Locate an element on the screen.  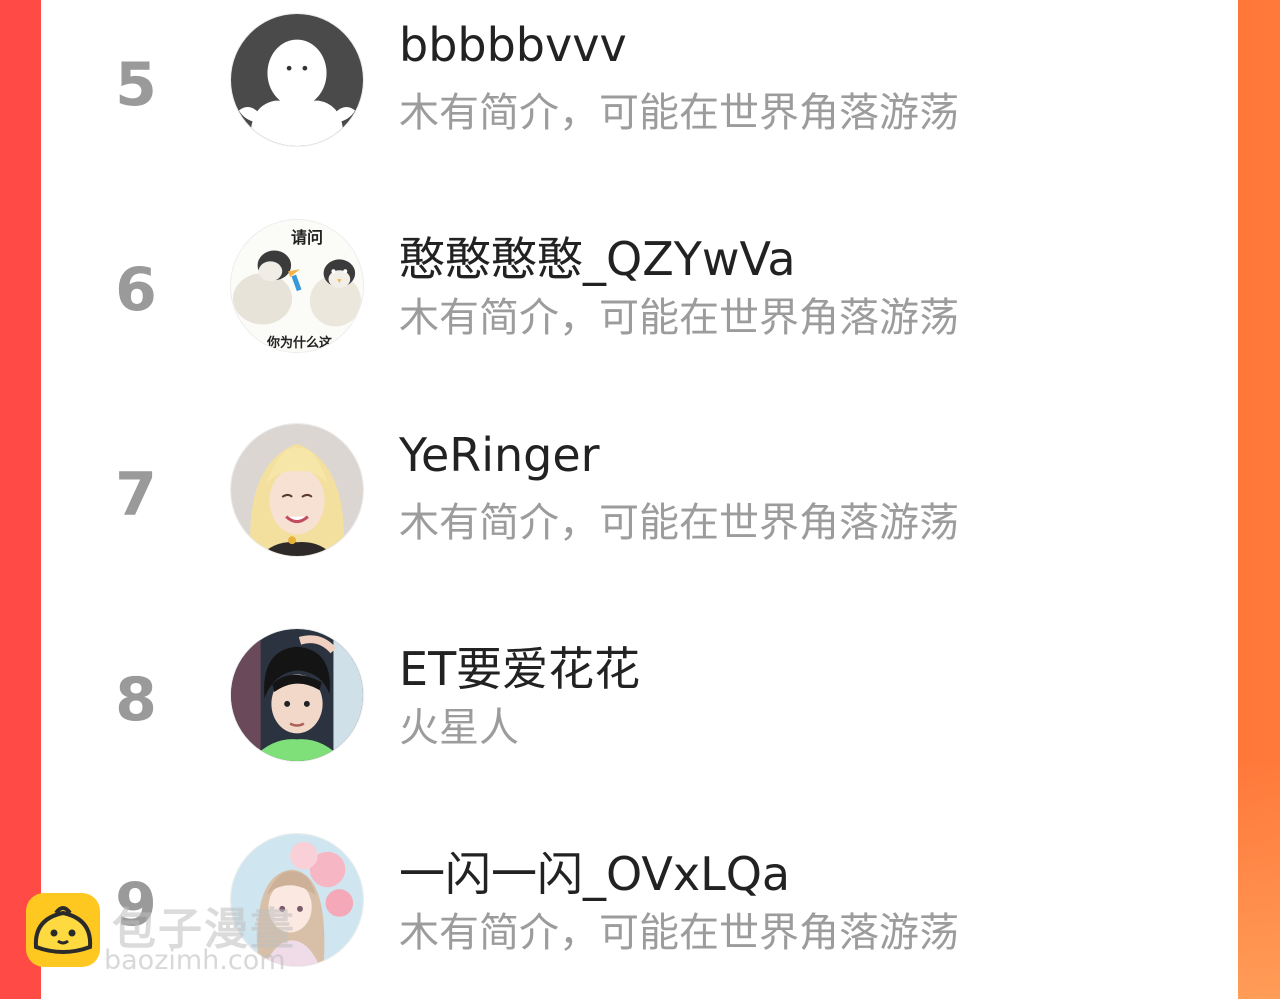
user-name: bbbbbvvv is located at coordinates (513, 45).